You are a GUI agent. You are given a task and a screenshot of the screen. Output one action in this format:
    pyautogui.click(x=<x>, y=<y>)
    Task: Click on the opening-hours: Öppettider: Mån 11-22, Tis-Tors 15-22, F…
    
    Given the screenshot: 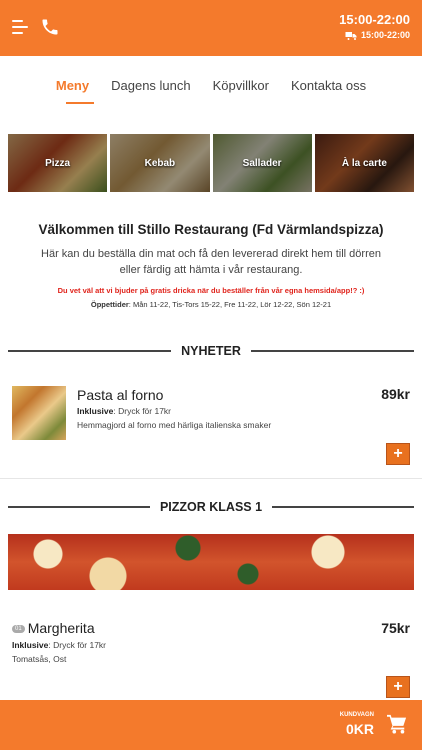 What is the action you would take?
    pyautogui.click(x=211, y=304)
    